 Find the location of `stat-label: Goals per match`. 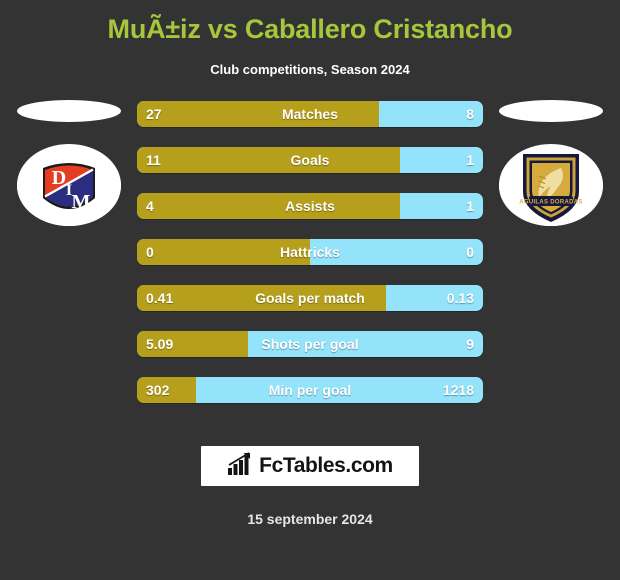

stat-label: Goals per match is located at coordinates (310, 298).